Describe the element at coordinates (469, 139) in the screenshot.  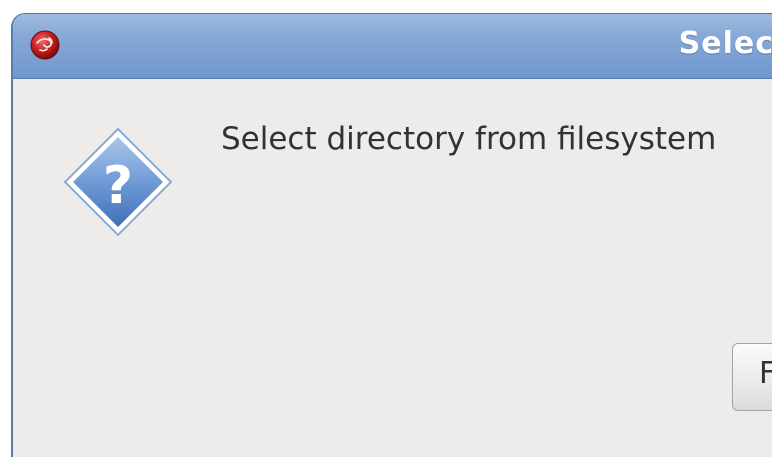
I see `dialog-message: Select directory from filesystem` at that location.